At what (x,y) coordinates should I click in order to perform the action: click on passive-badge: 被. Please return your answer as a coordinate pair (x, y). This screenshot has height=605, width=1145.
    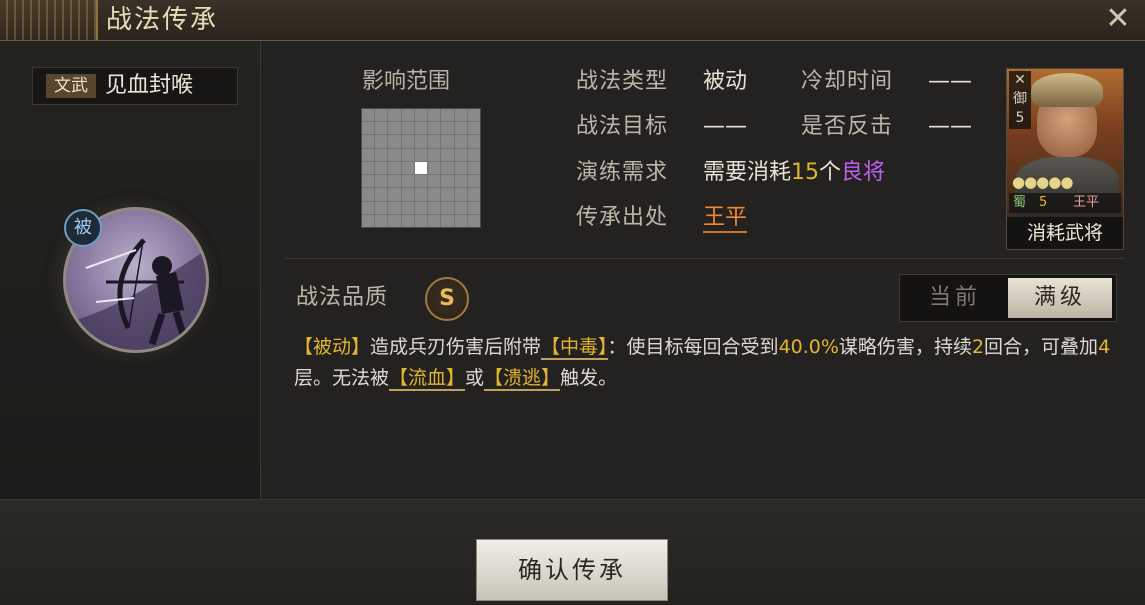
    Looking at the image, I should click on (83, 228).